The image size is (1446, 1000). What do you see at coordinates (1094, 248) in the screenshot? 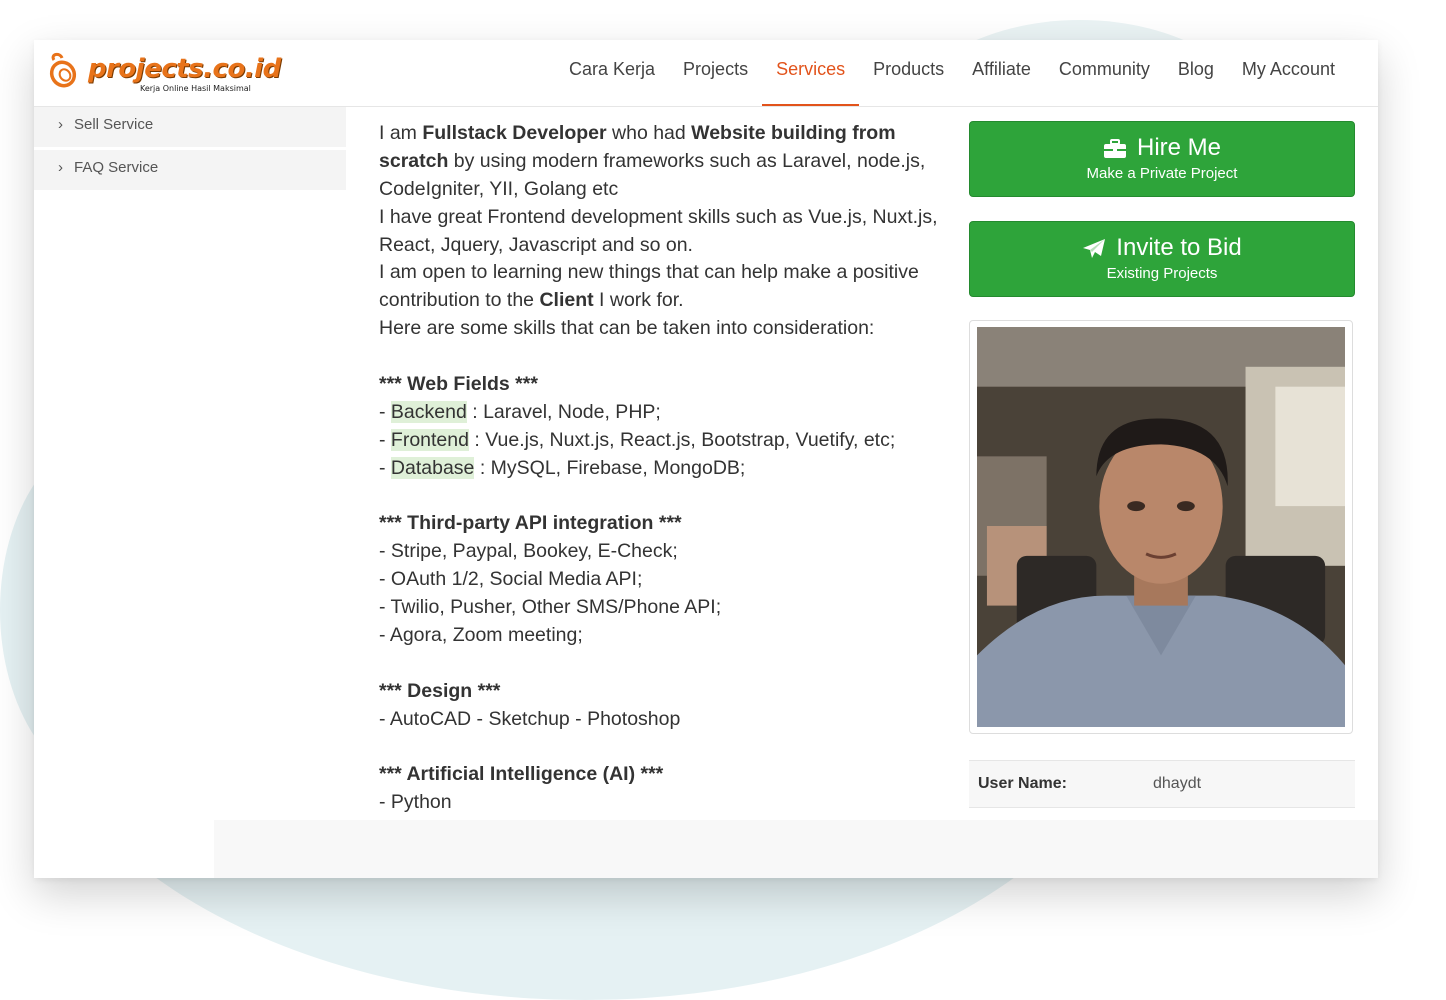
I see `paper-plane-icon` at bounding box center [1094, 248].